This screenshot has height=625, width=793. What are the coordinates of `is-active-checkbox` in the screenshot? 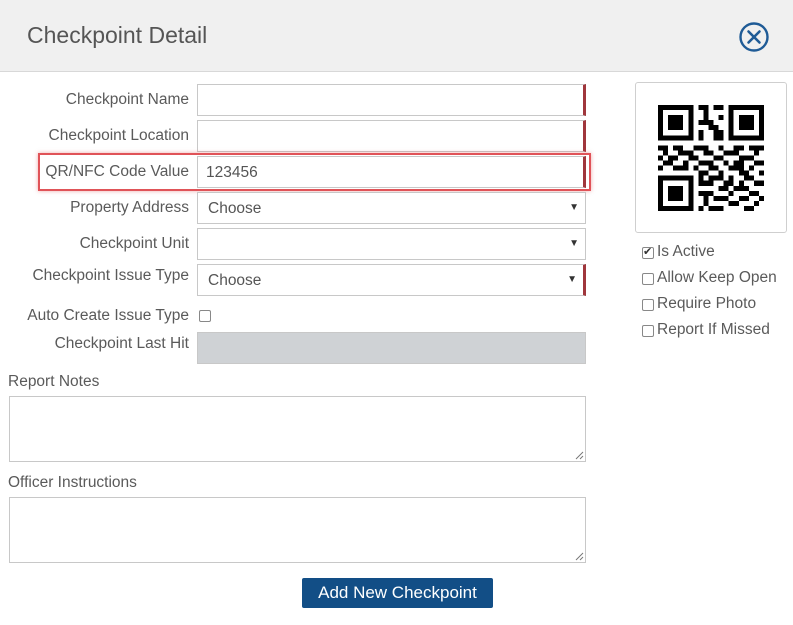 It's located at (648, 252).